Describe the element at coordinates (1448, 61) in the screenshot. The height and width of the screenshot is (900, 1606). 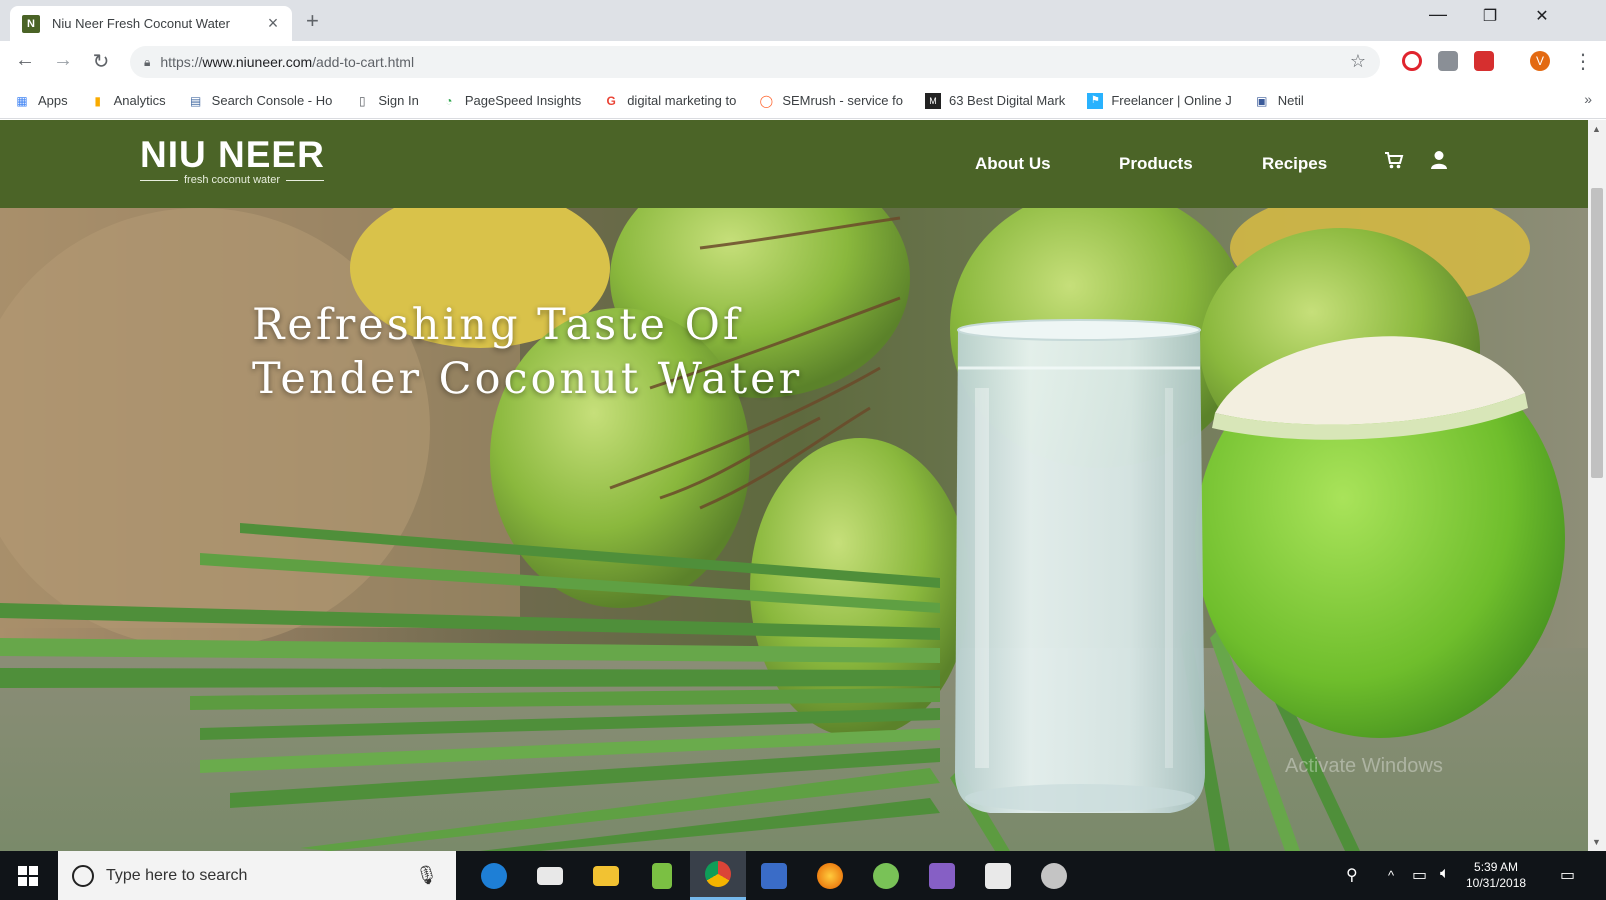
I see `extension-icon` at that location.